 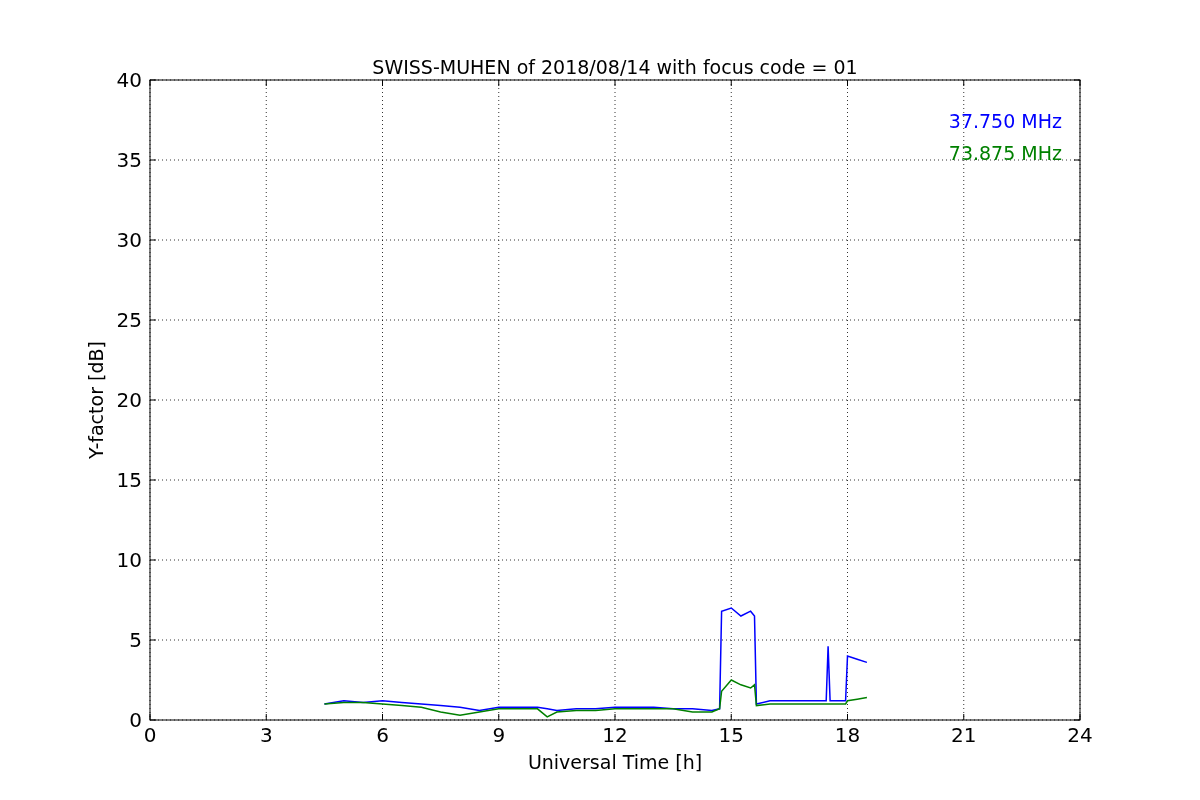 I want to click on y-tick-label: 40, so click(x=129, y=80).